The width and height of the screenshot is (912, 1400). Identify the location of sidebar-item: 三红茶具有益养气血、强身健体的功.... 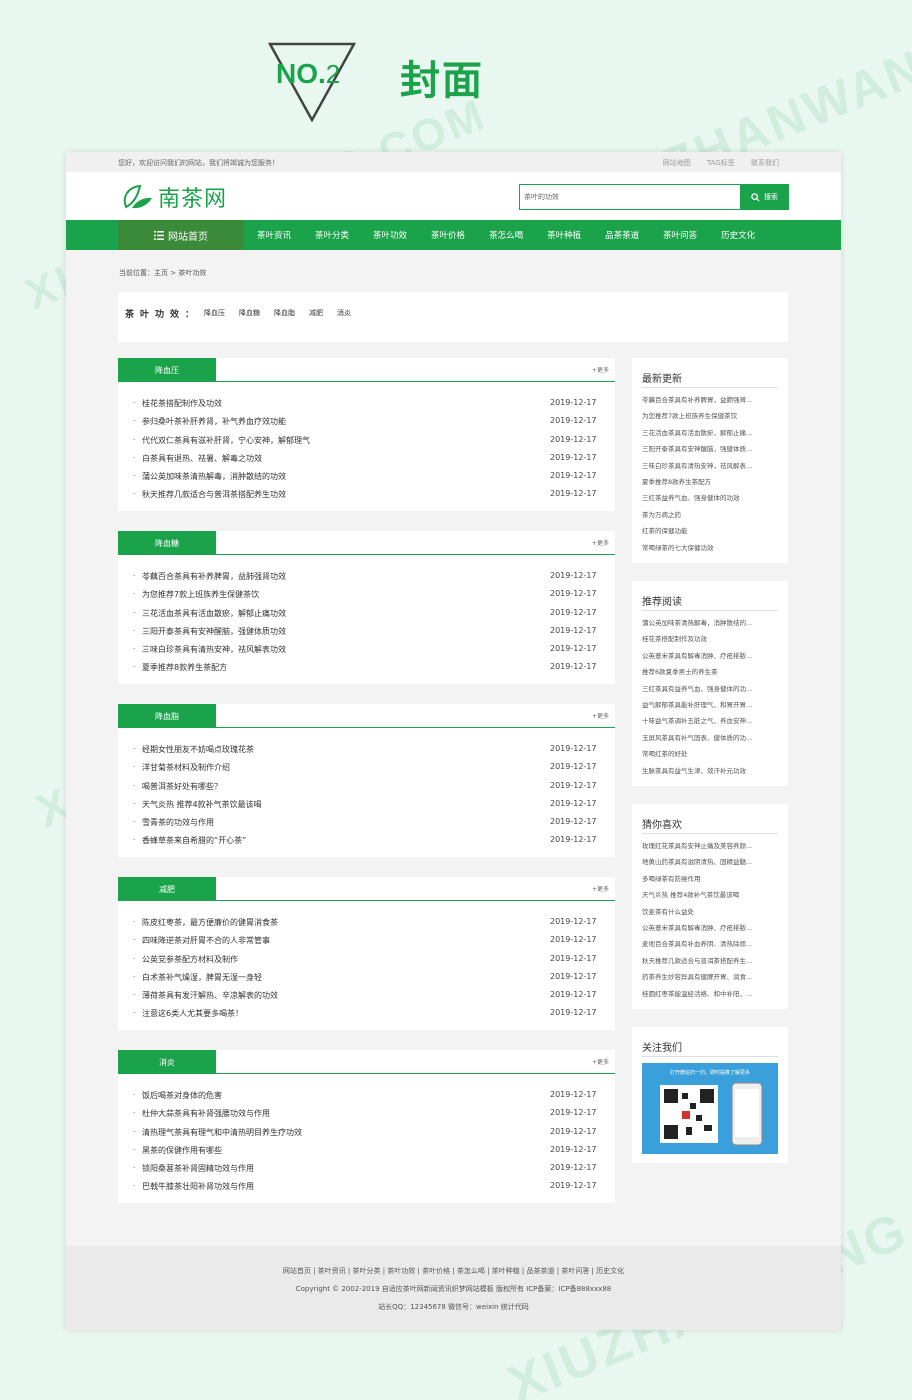
(710, 689).